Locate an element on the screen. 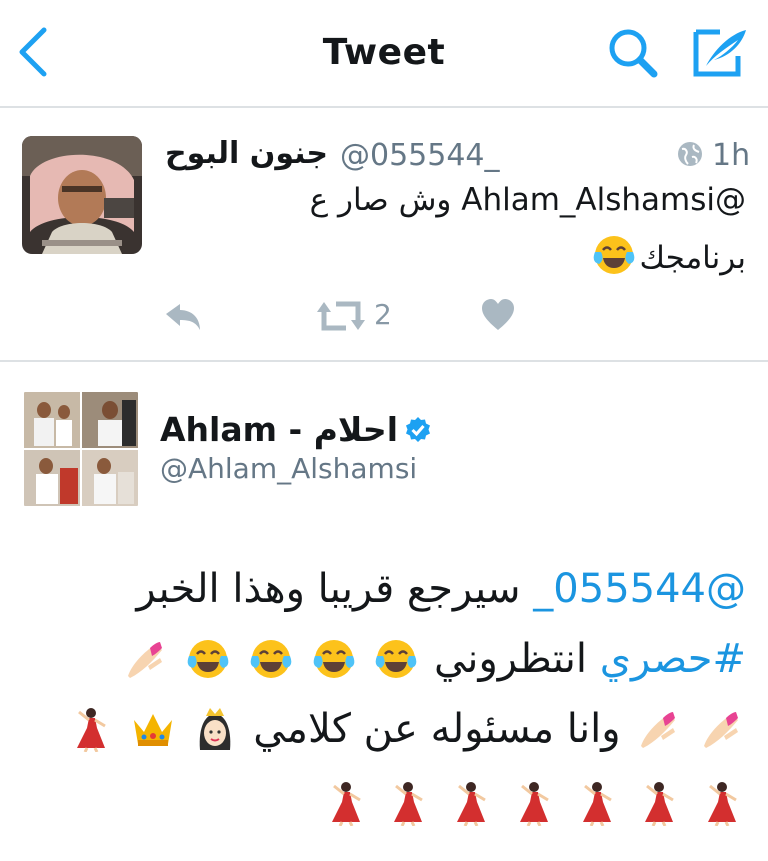 This screenshot has width=768, height=861. globe-icon is located at coordinates (690, 154).